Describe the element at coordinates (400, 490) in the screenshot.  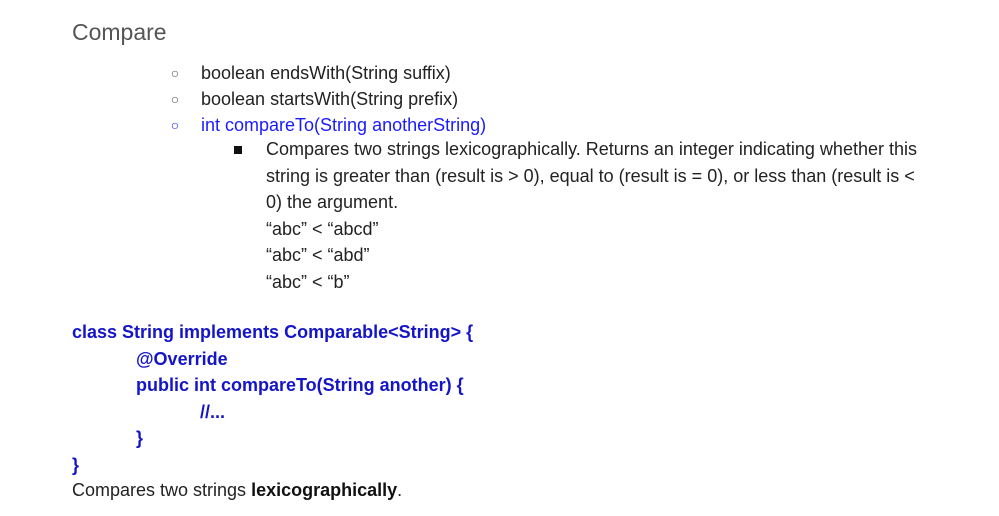
I see `footer-suffix: .` at that location.